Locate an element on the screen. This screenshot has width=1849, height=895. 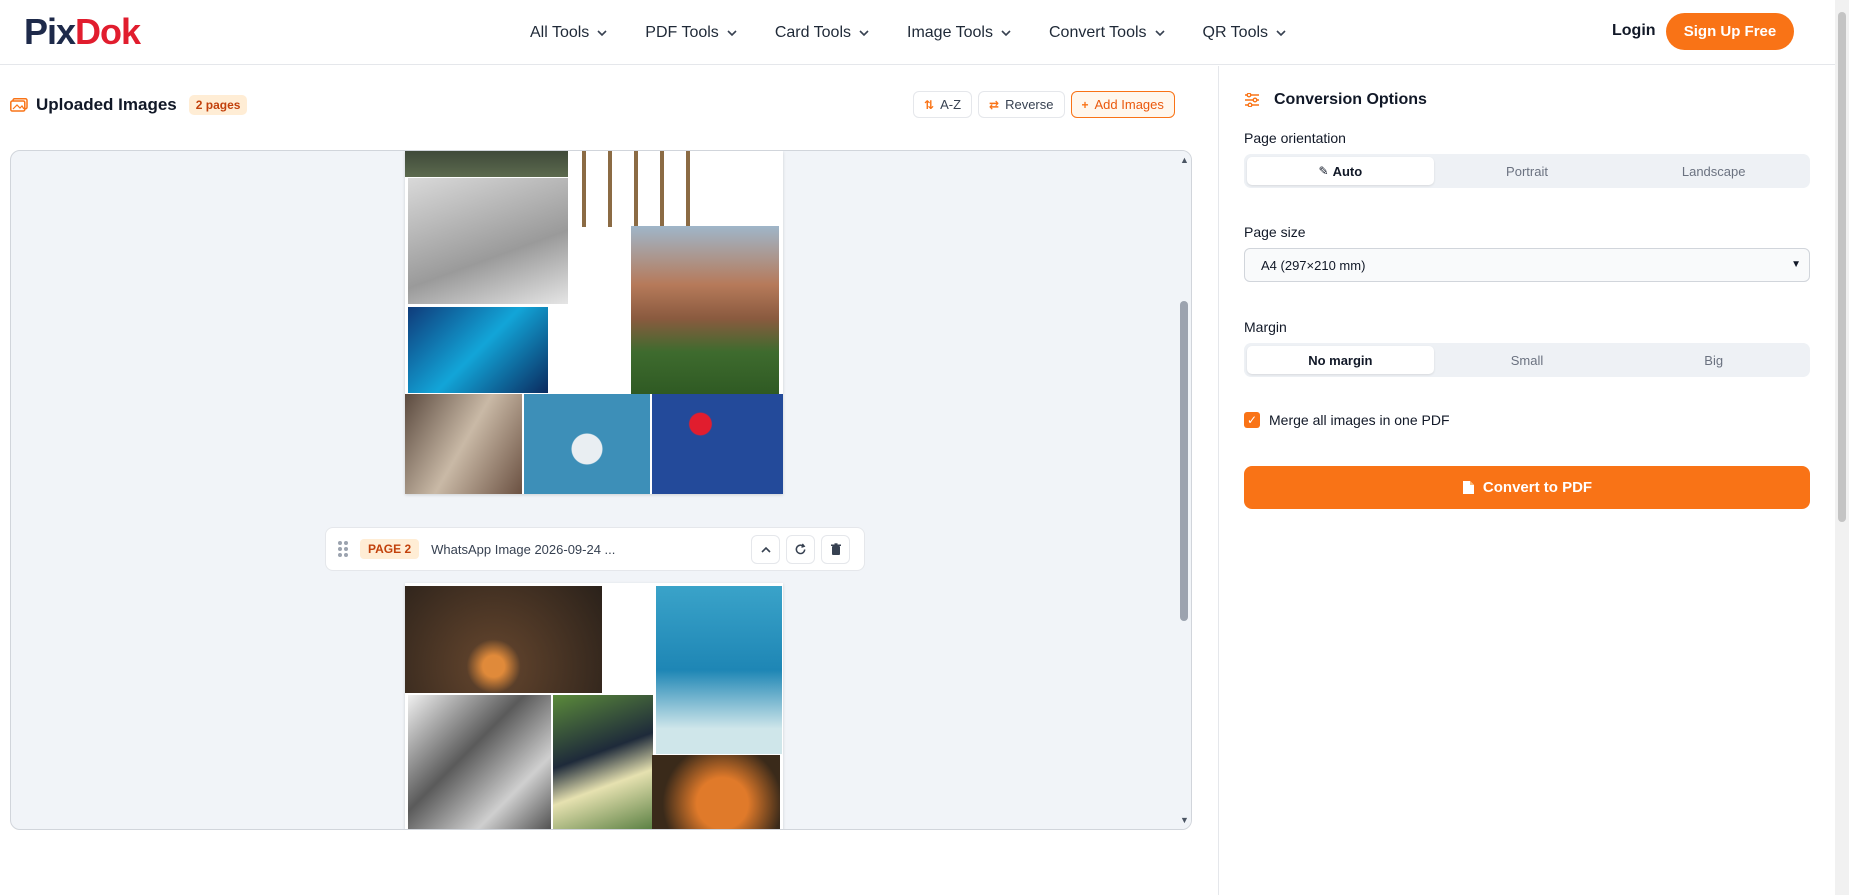
uploaded-images-title: Uploaded Images is located at coordinates (106, 104).